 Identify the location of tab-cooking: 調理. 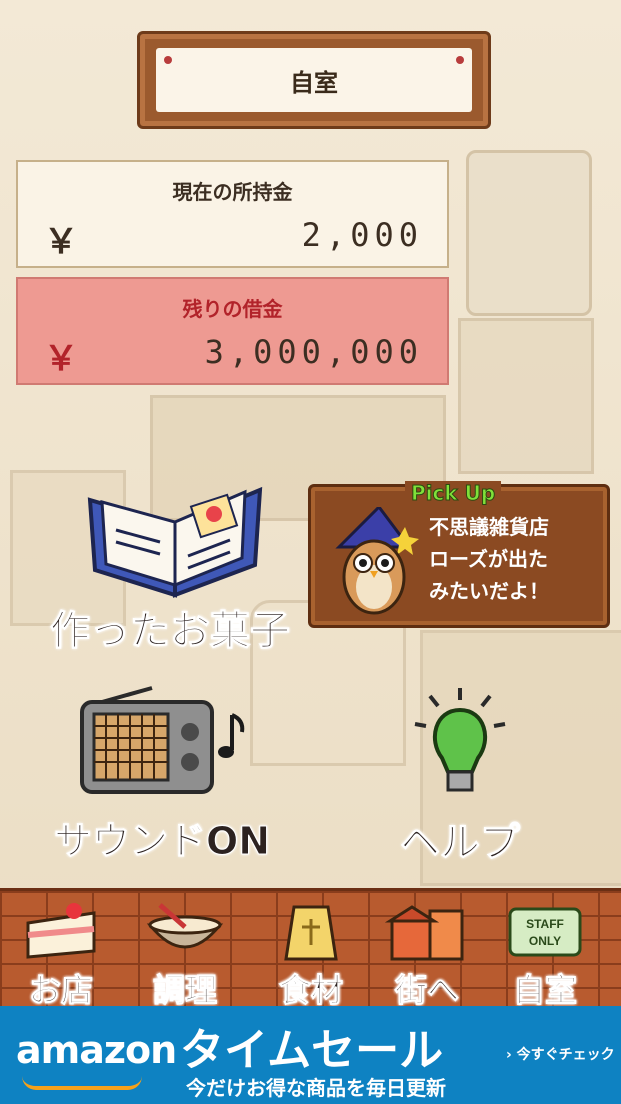
(185, 954).